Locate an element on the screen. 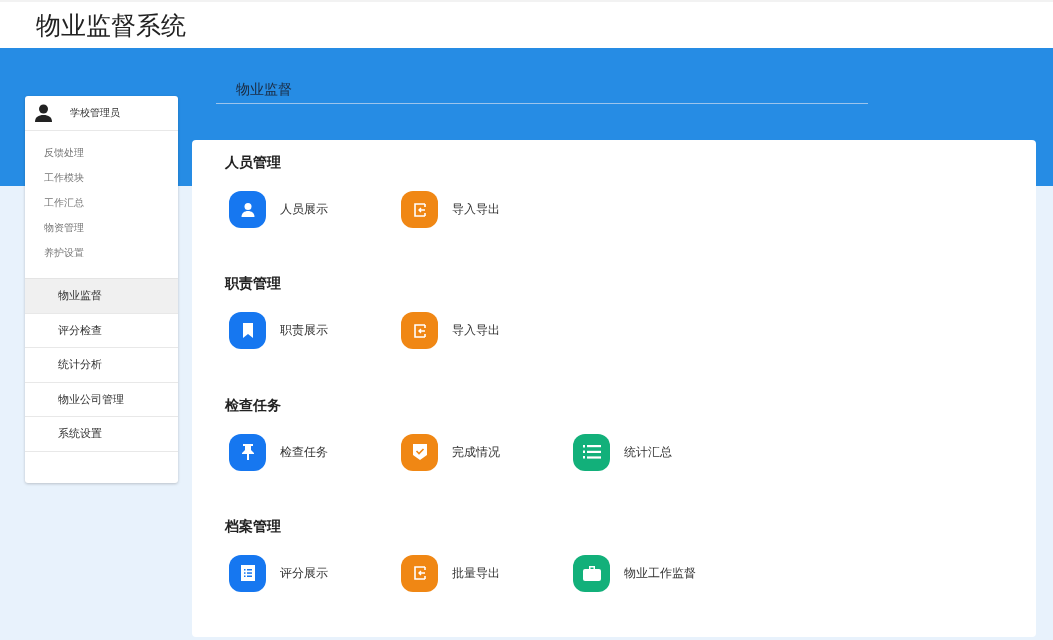 Image resolution: width=1053 pixels, height=640 pixels. sidebar-menu-item: 统计分析 is located at coordinates (101, 365).